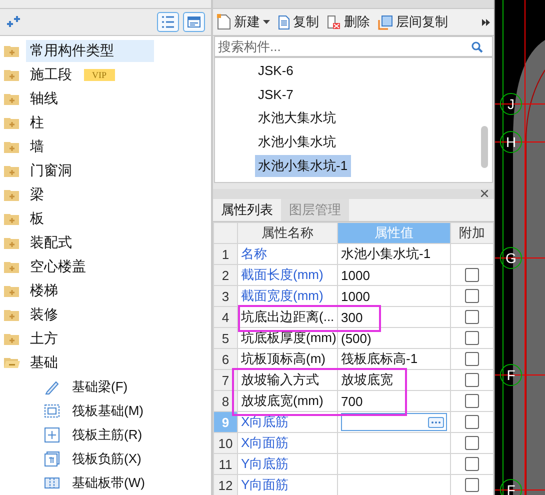 The height and width of the screenshot is (495, 545). I want to click on scrollbar-thumb, so click(484, 147).